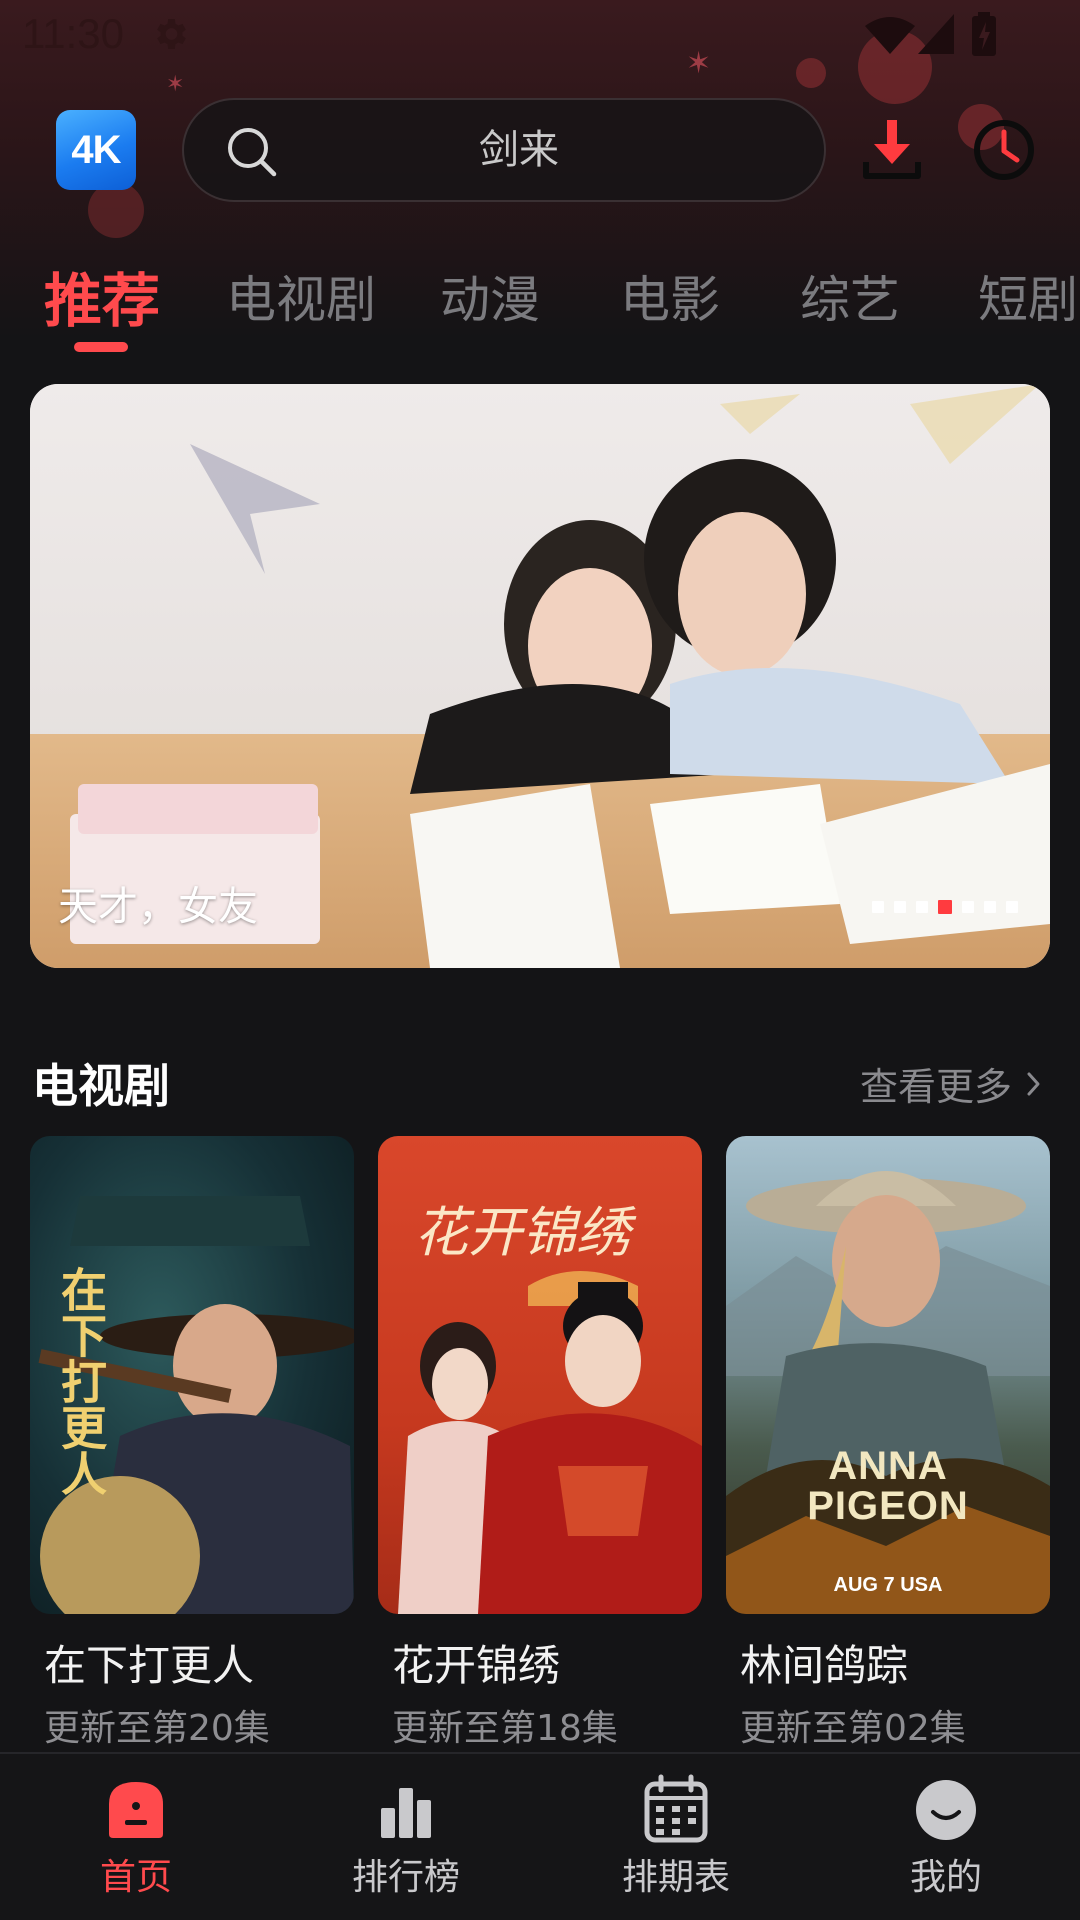  I want to click on nav-label: 排期表, so click(675, 1877).